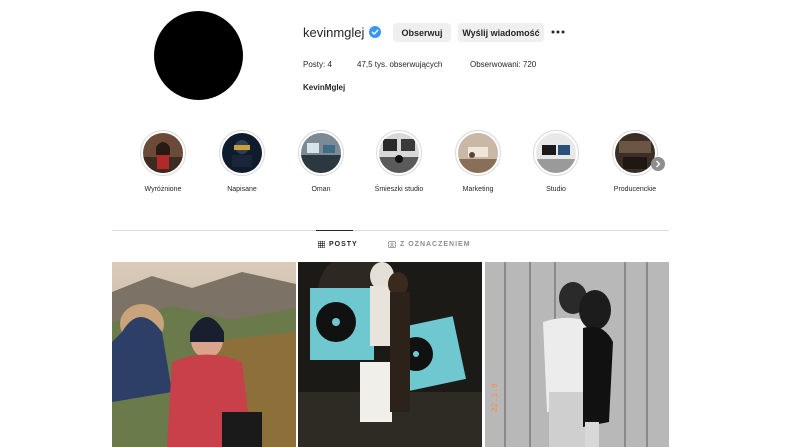  What do you see at coordinates (658, 164) in the screenshot?
I see `chevron-right-icon` at bounding box center [658, 164].